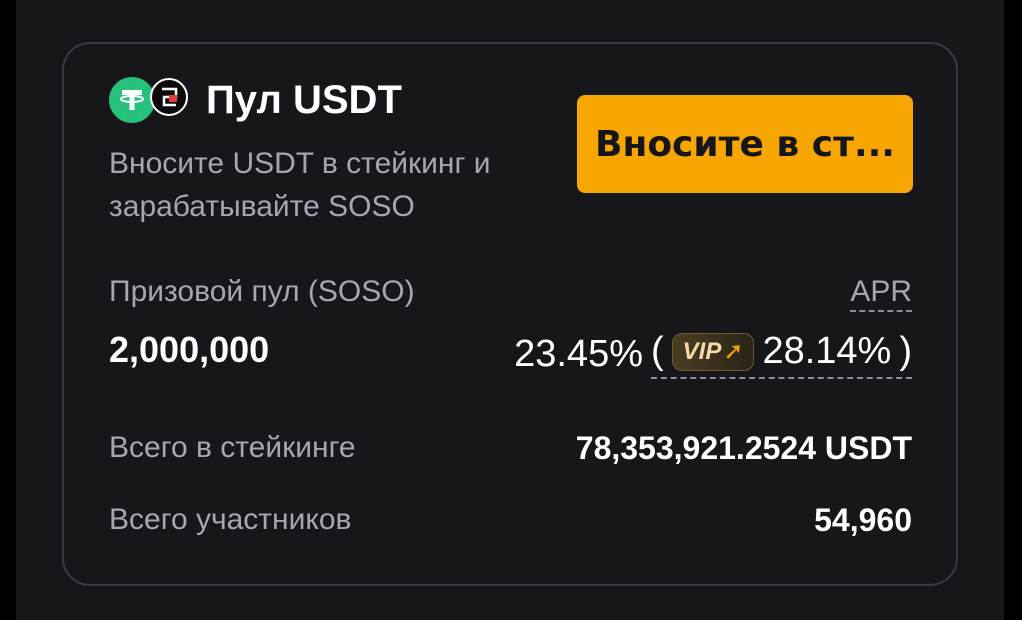 The height and width of the screenshot is (620, 1022). What do you see at coordinates (657, 351) in the screenshot?
I see `paren-open: (` at bounding box center [657, 351].